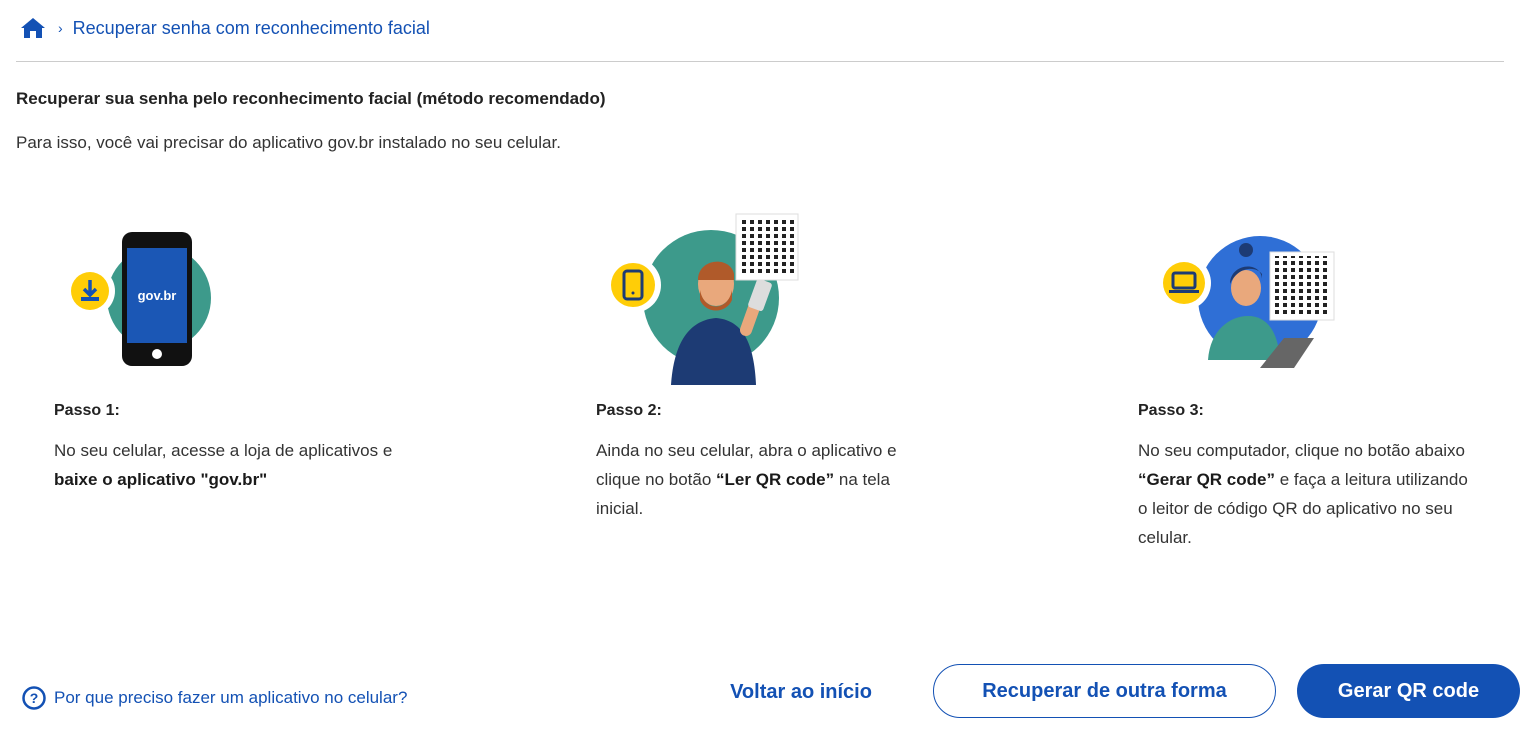  What do you see at coordinates (33, 28) in the screenshot?
I see `home-icon` at bounding box center [33, 28].